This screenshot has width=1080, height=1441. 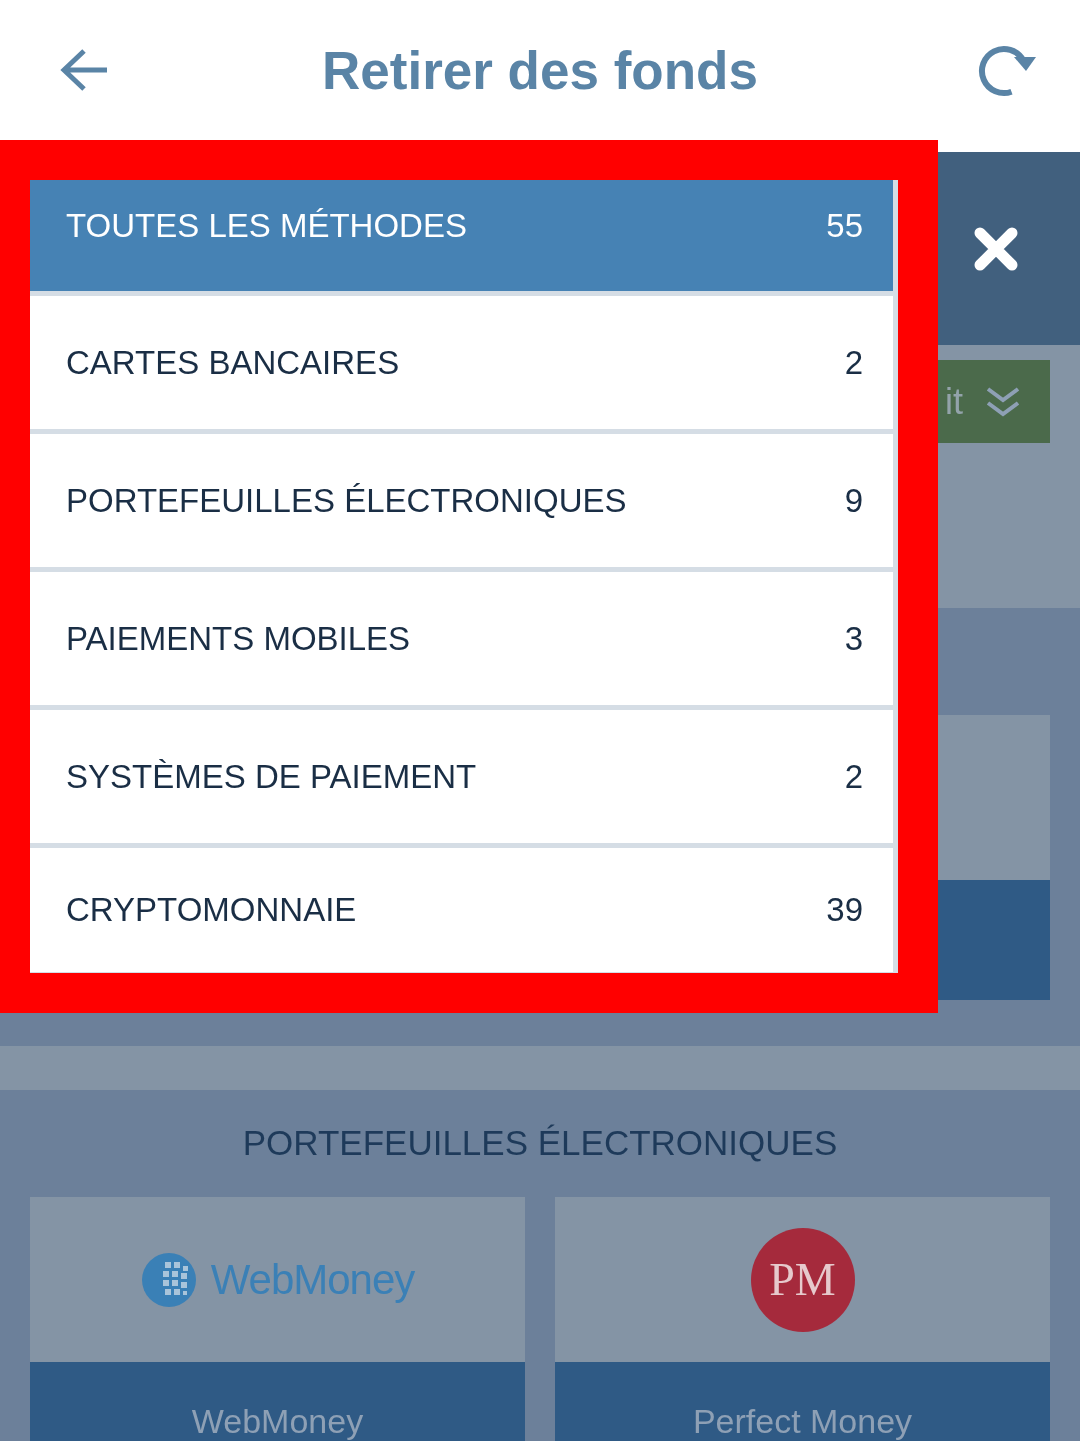 What do you see at coordinates (461, 362) in the screenshot?
I see `menu-item: CARTES BANCAIRES 2` at bounding box center [461, 362].